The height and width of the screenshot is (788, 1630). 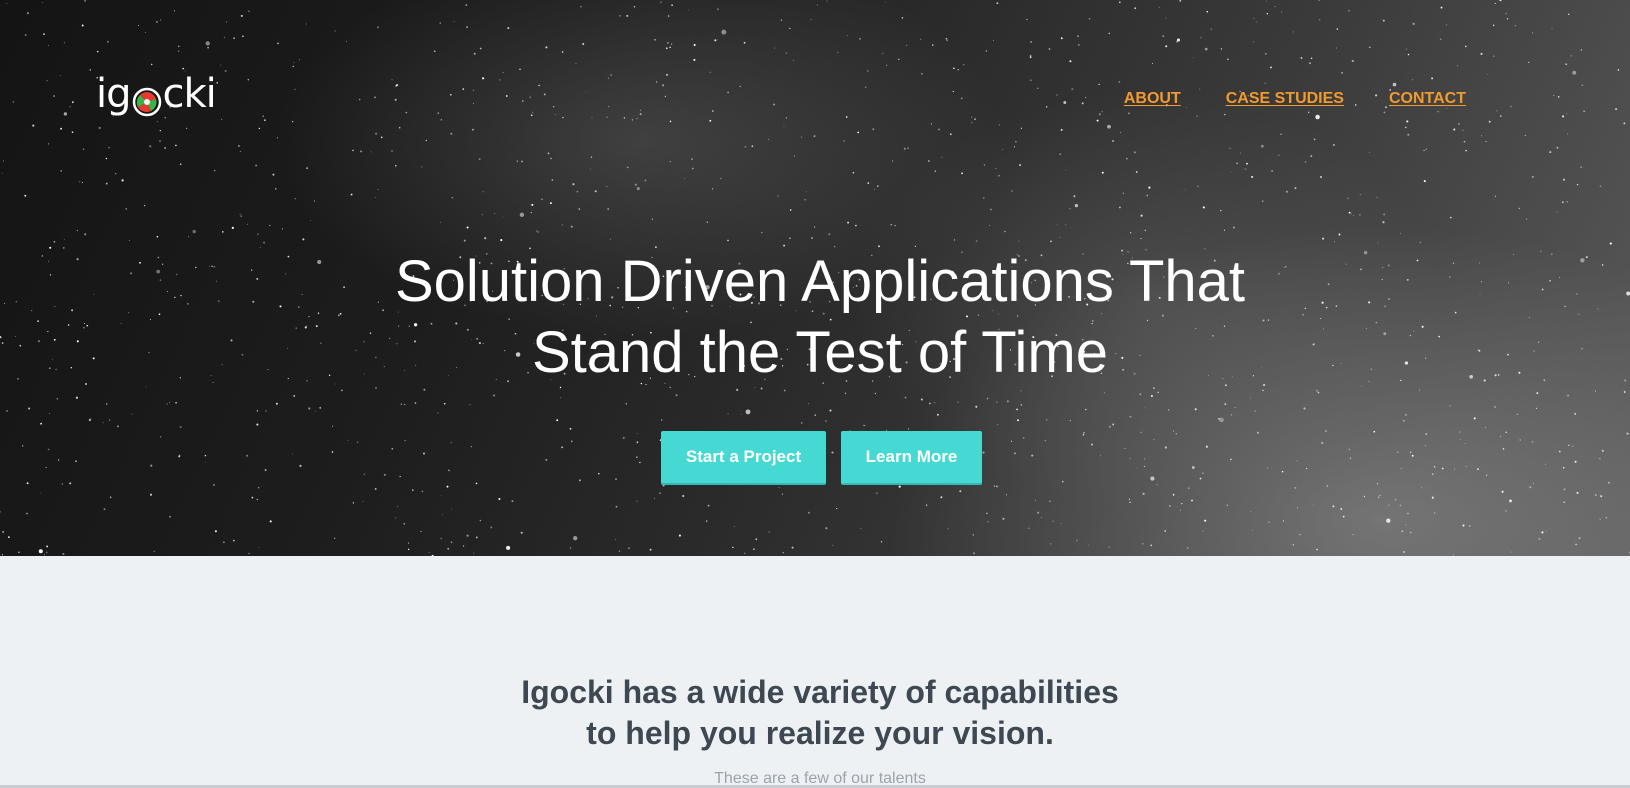 What do you see at coordinates (189, 94) in the screenshot?
I see `logo-text-right: cki` at bounding box center [189, 94].